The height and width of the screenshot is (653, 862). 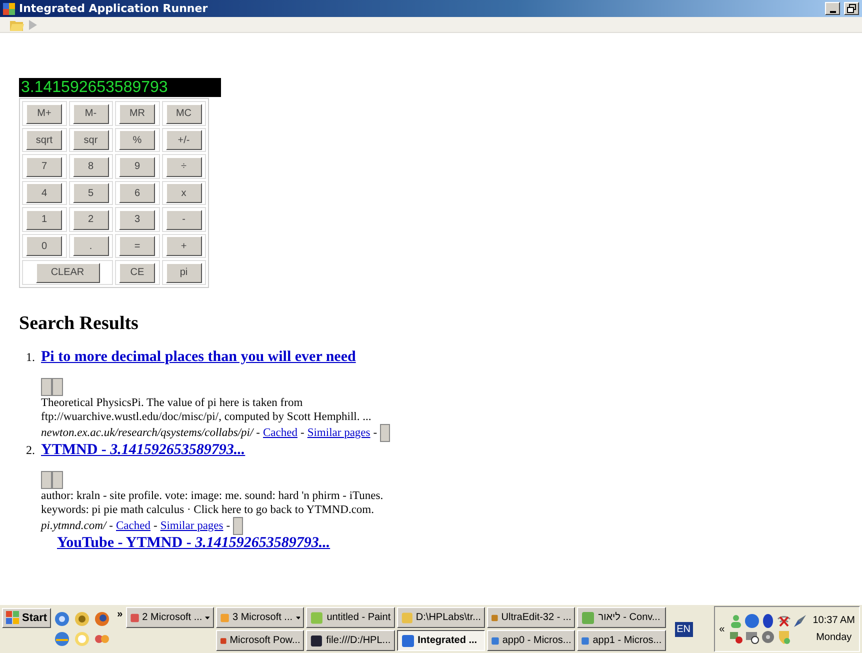 What do you see at coordinates (184, 193) in the screenshot?
I see `calculator-key: x` at bounding box center [184, 193].